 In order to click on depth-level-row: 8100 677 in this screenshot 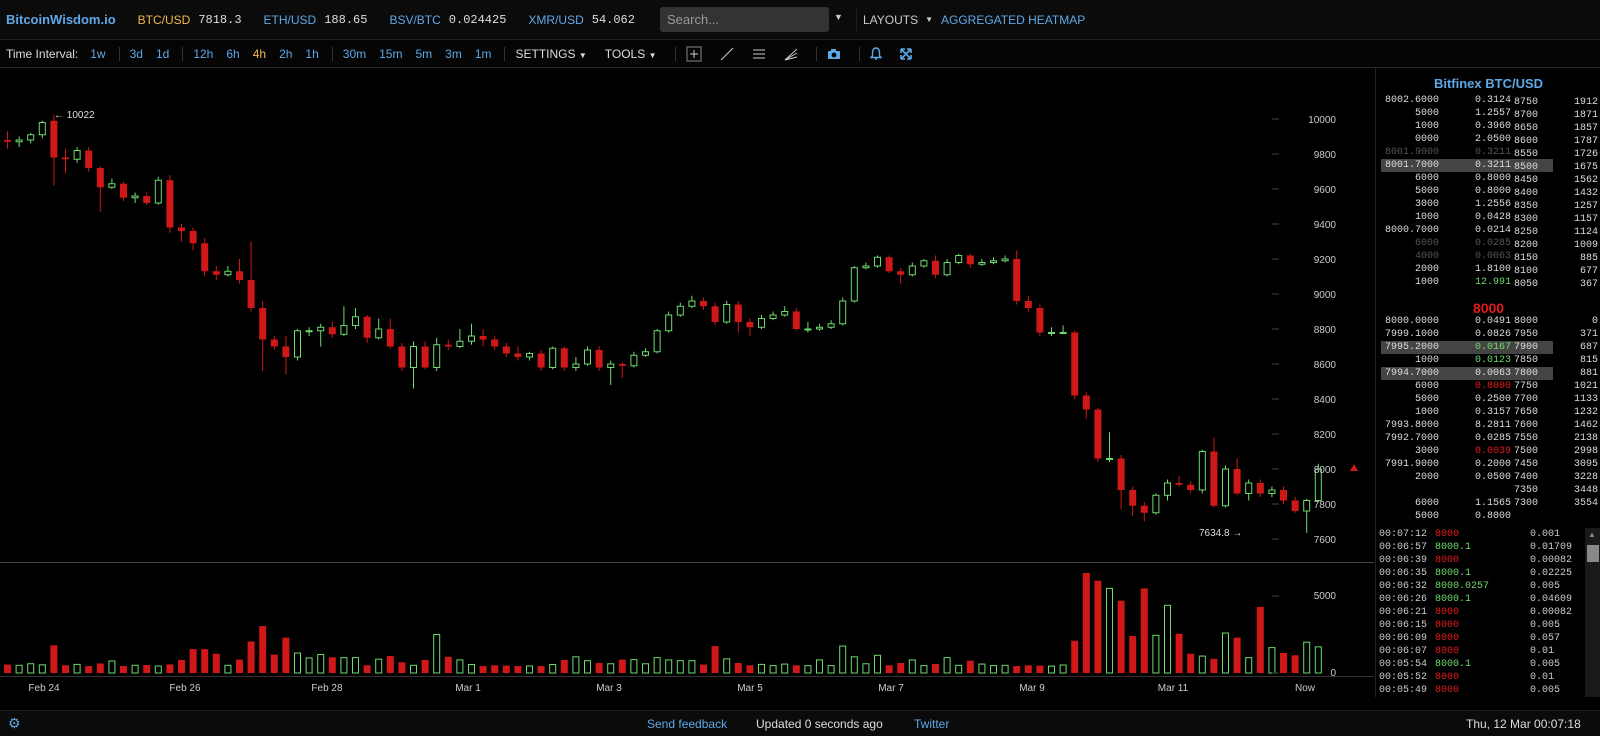, I will do `click(1556, 271)`.